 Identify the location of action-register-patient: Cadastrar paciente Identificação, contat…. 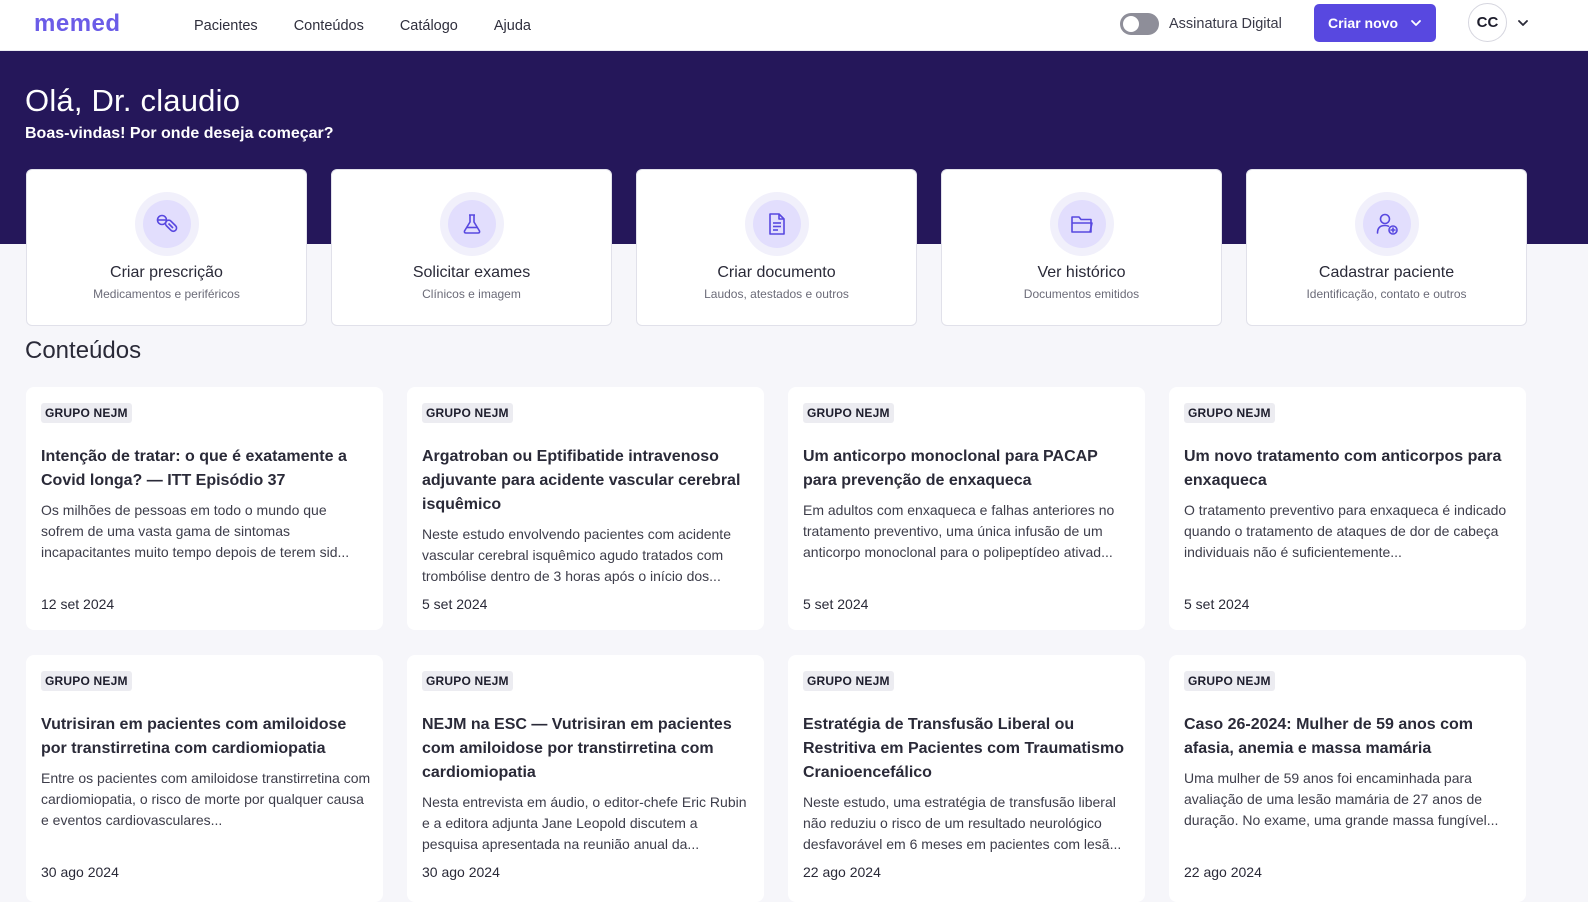
(1386, 247).